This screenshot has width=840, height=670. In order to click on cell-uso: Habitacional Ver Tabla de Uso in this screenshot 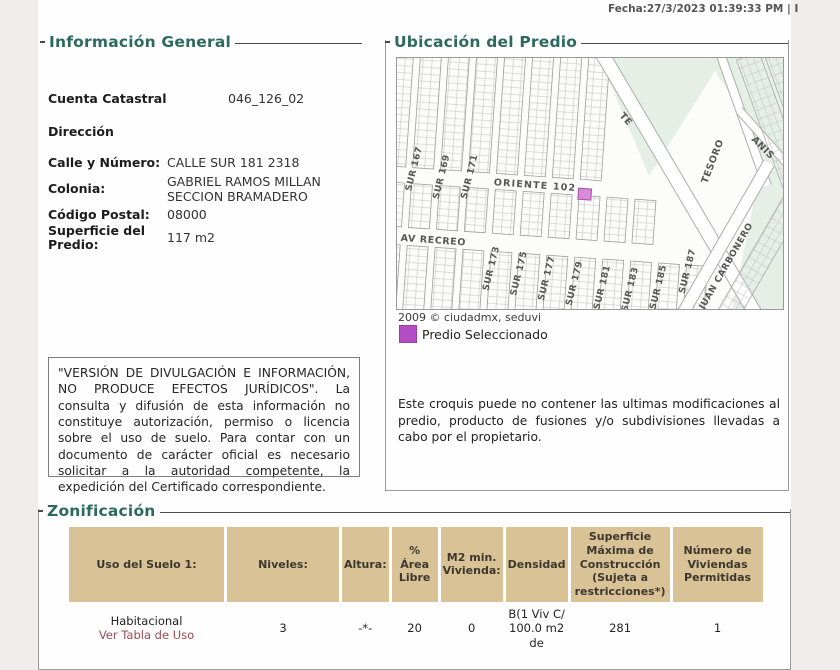, I will do `click(146, 628)`.